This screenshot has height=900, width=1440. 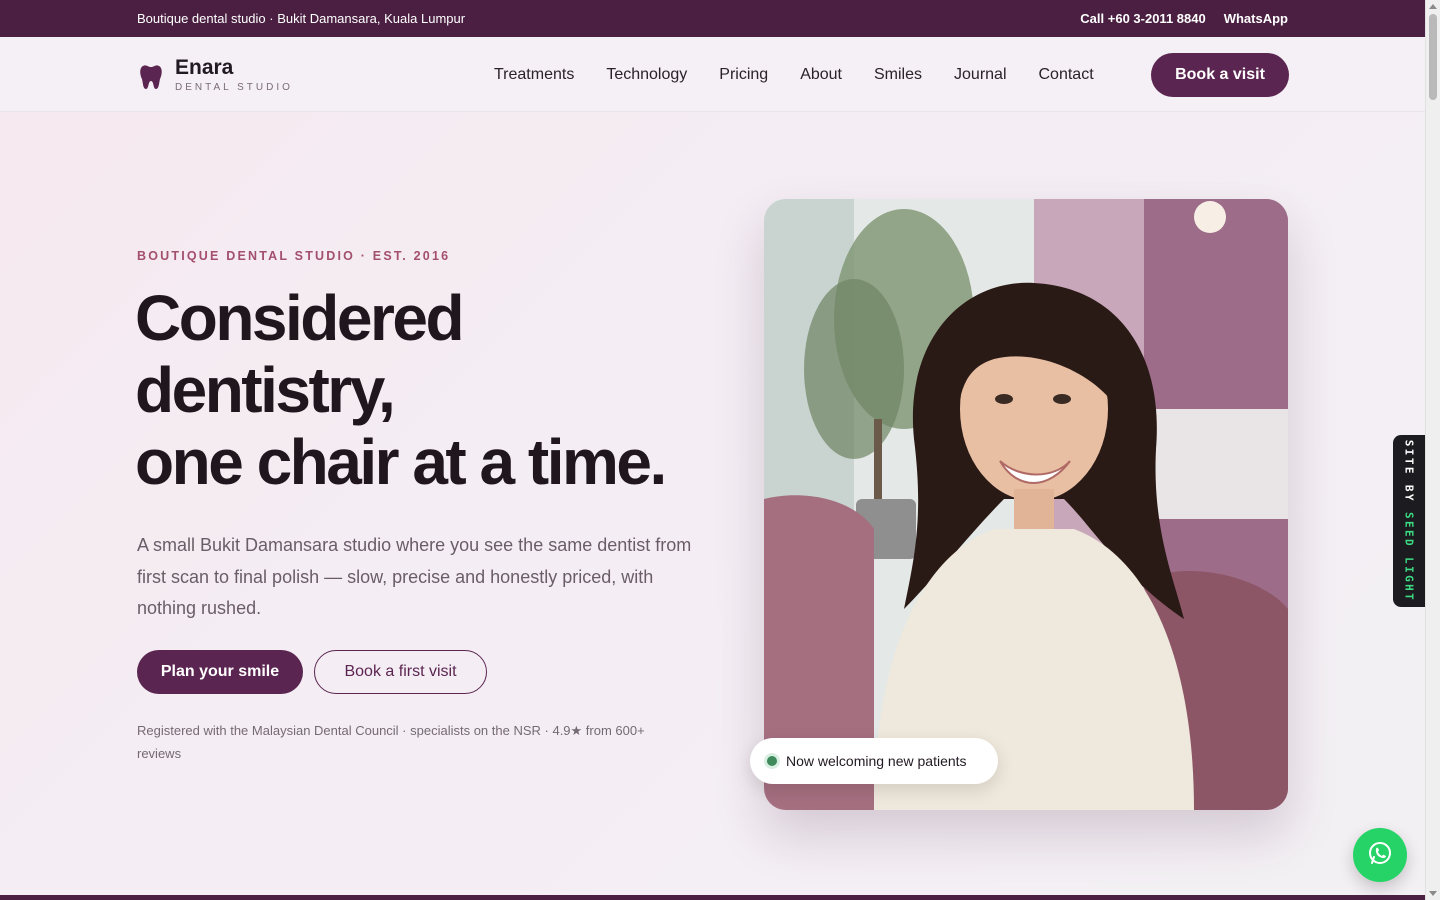 What do you see at coordinates (1409, 557) in the screenshot?
I see `site-by-accent: SEED LIGHT` at bounding box center [1409, 557].